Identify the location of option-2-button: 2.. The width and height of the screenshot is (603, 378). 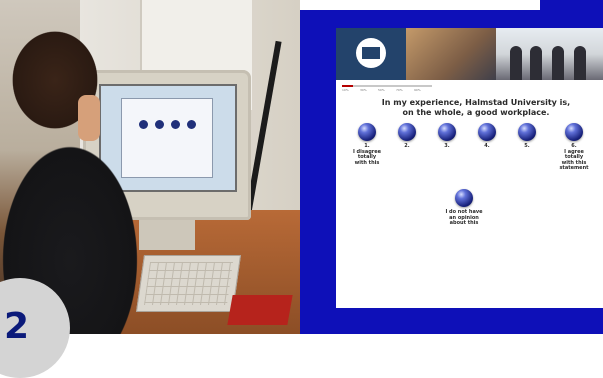
(407, 136).